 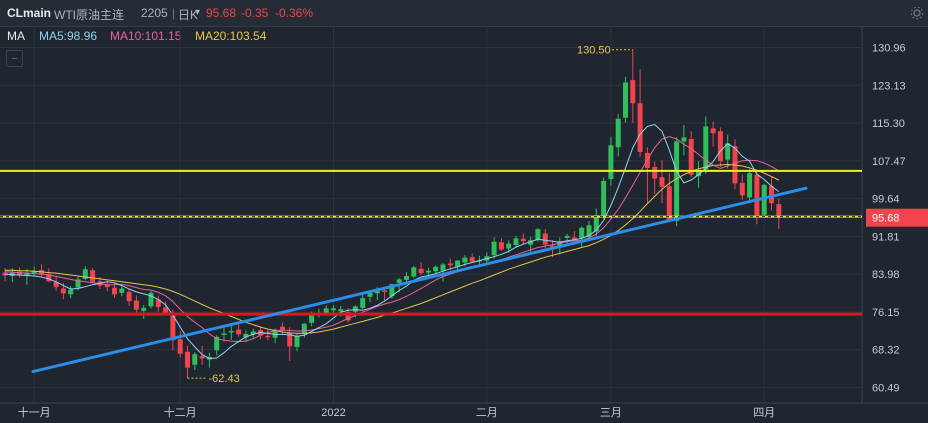 What do you see at coordinates (487, 413) in the screenshot?
I see `x-tick-label: 二月` at bounding box center [487, 413].